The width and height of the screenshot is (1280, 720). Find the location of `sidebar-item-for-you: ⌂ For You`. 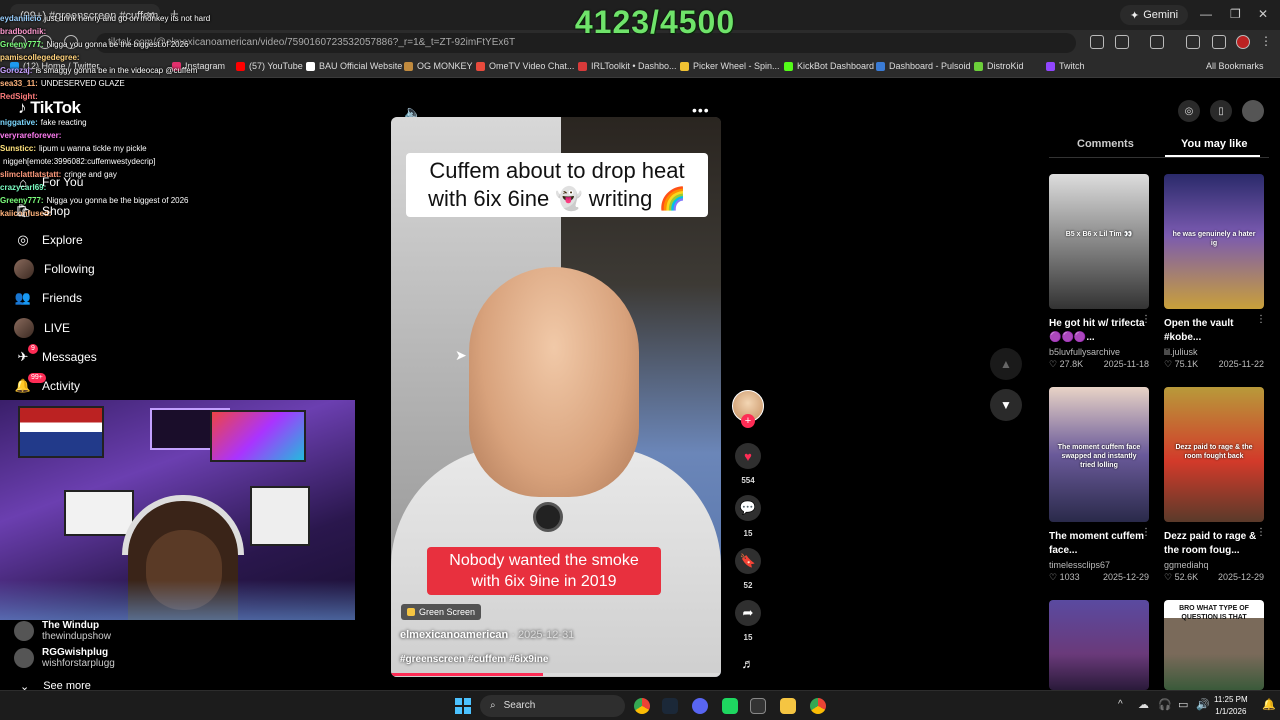

sidebar-item-for-you: ⌂ For You is located at coordinates (48, 182).